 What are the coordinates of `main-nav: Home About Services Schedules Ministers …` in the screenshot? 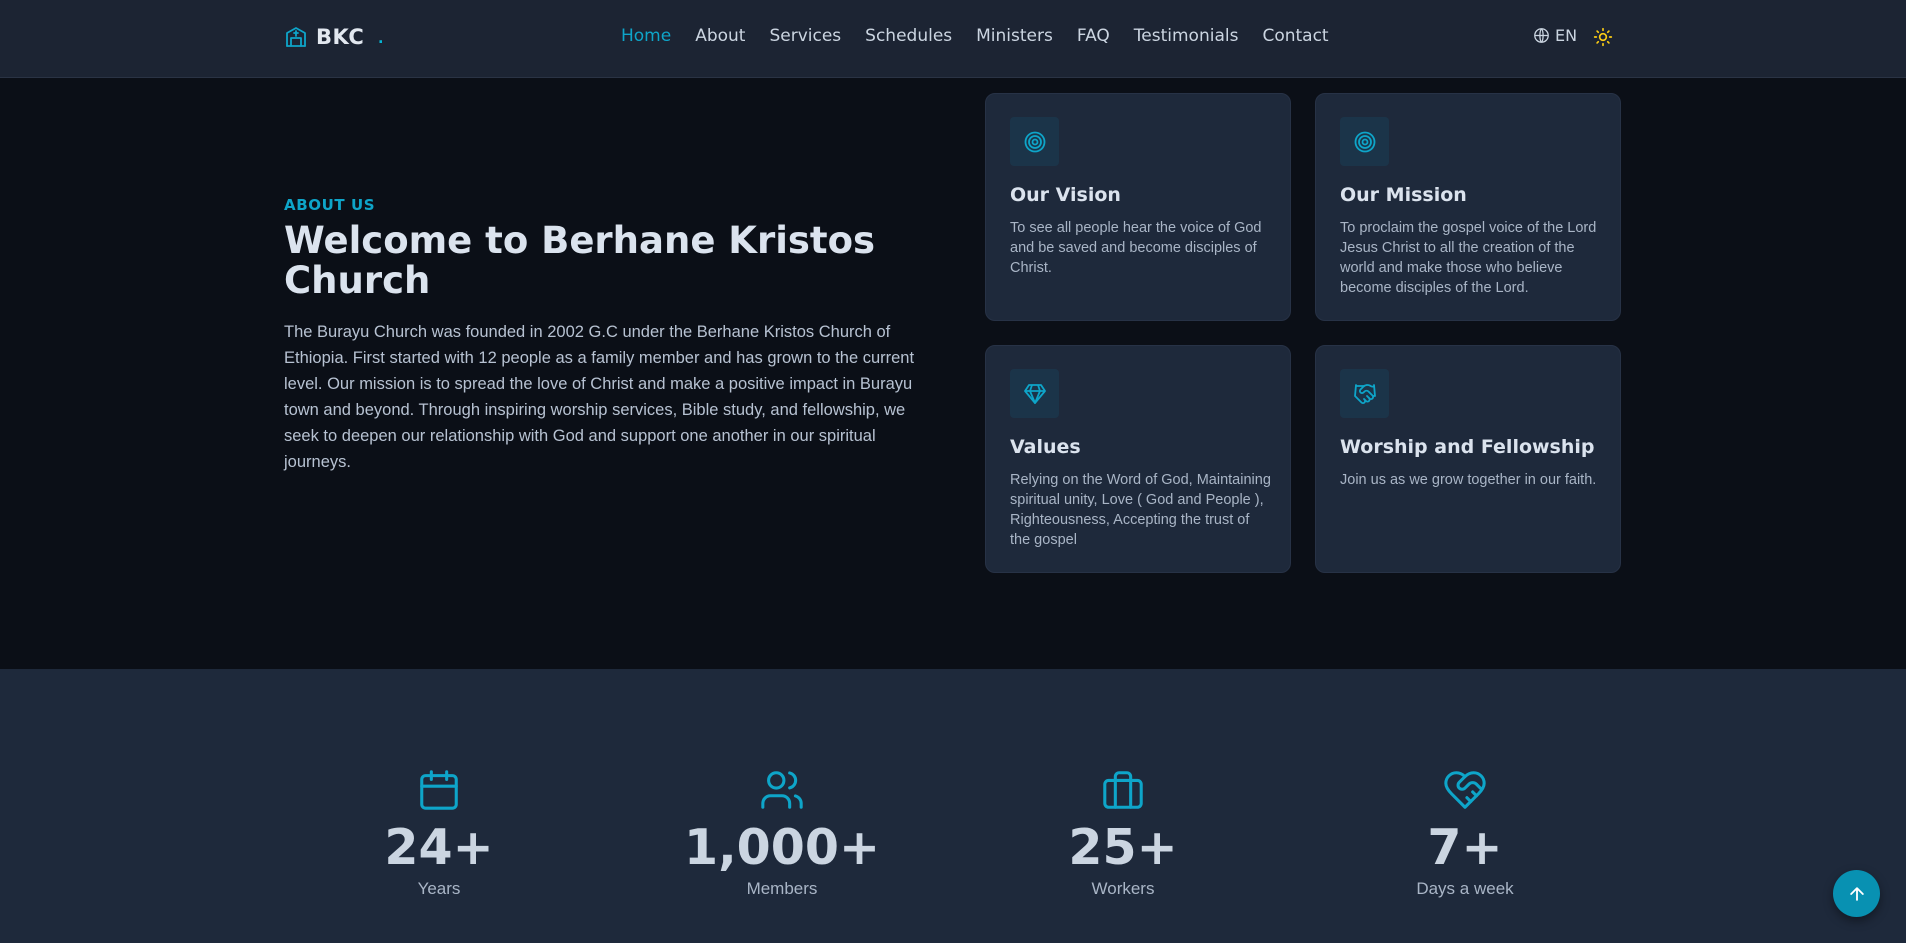 It's located at (975, 36).